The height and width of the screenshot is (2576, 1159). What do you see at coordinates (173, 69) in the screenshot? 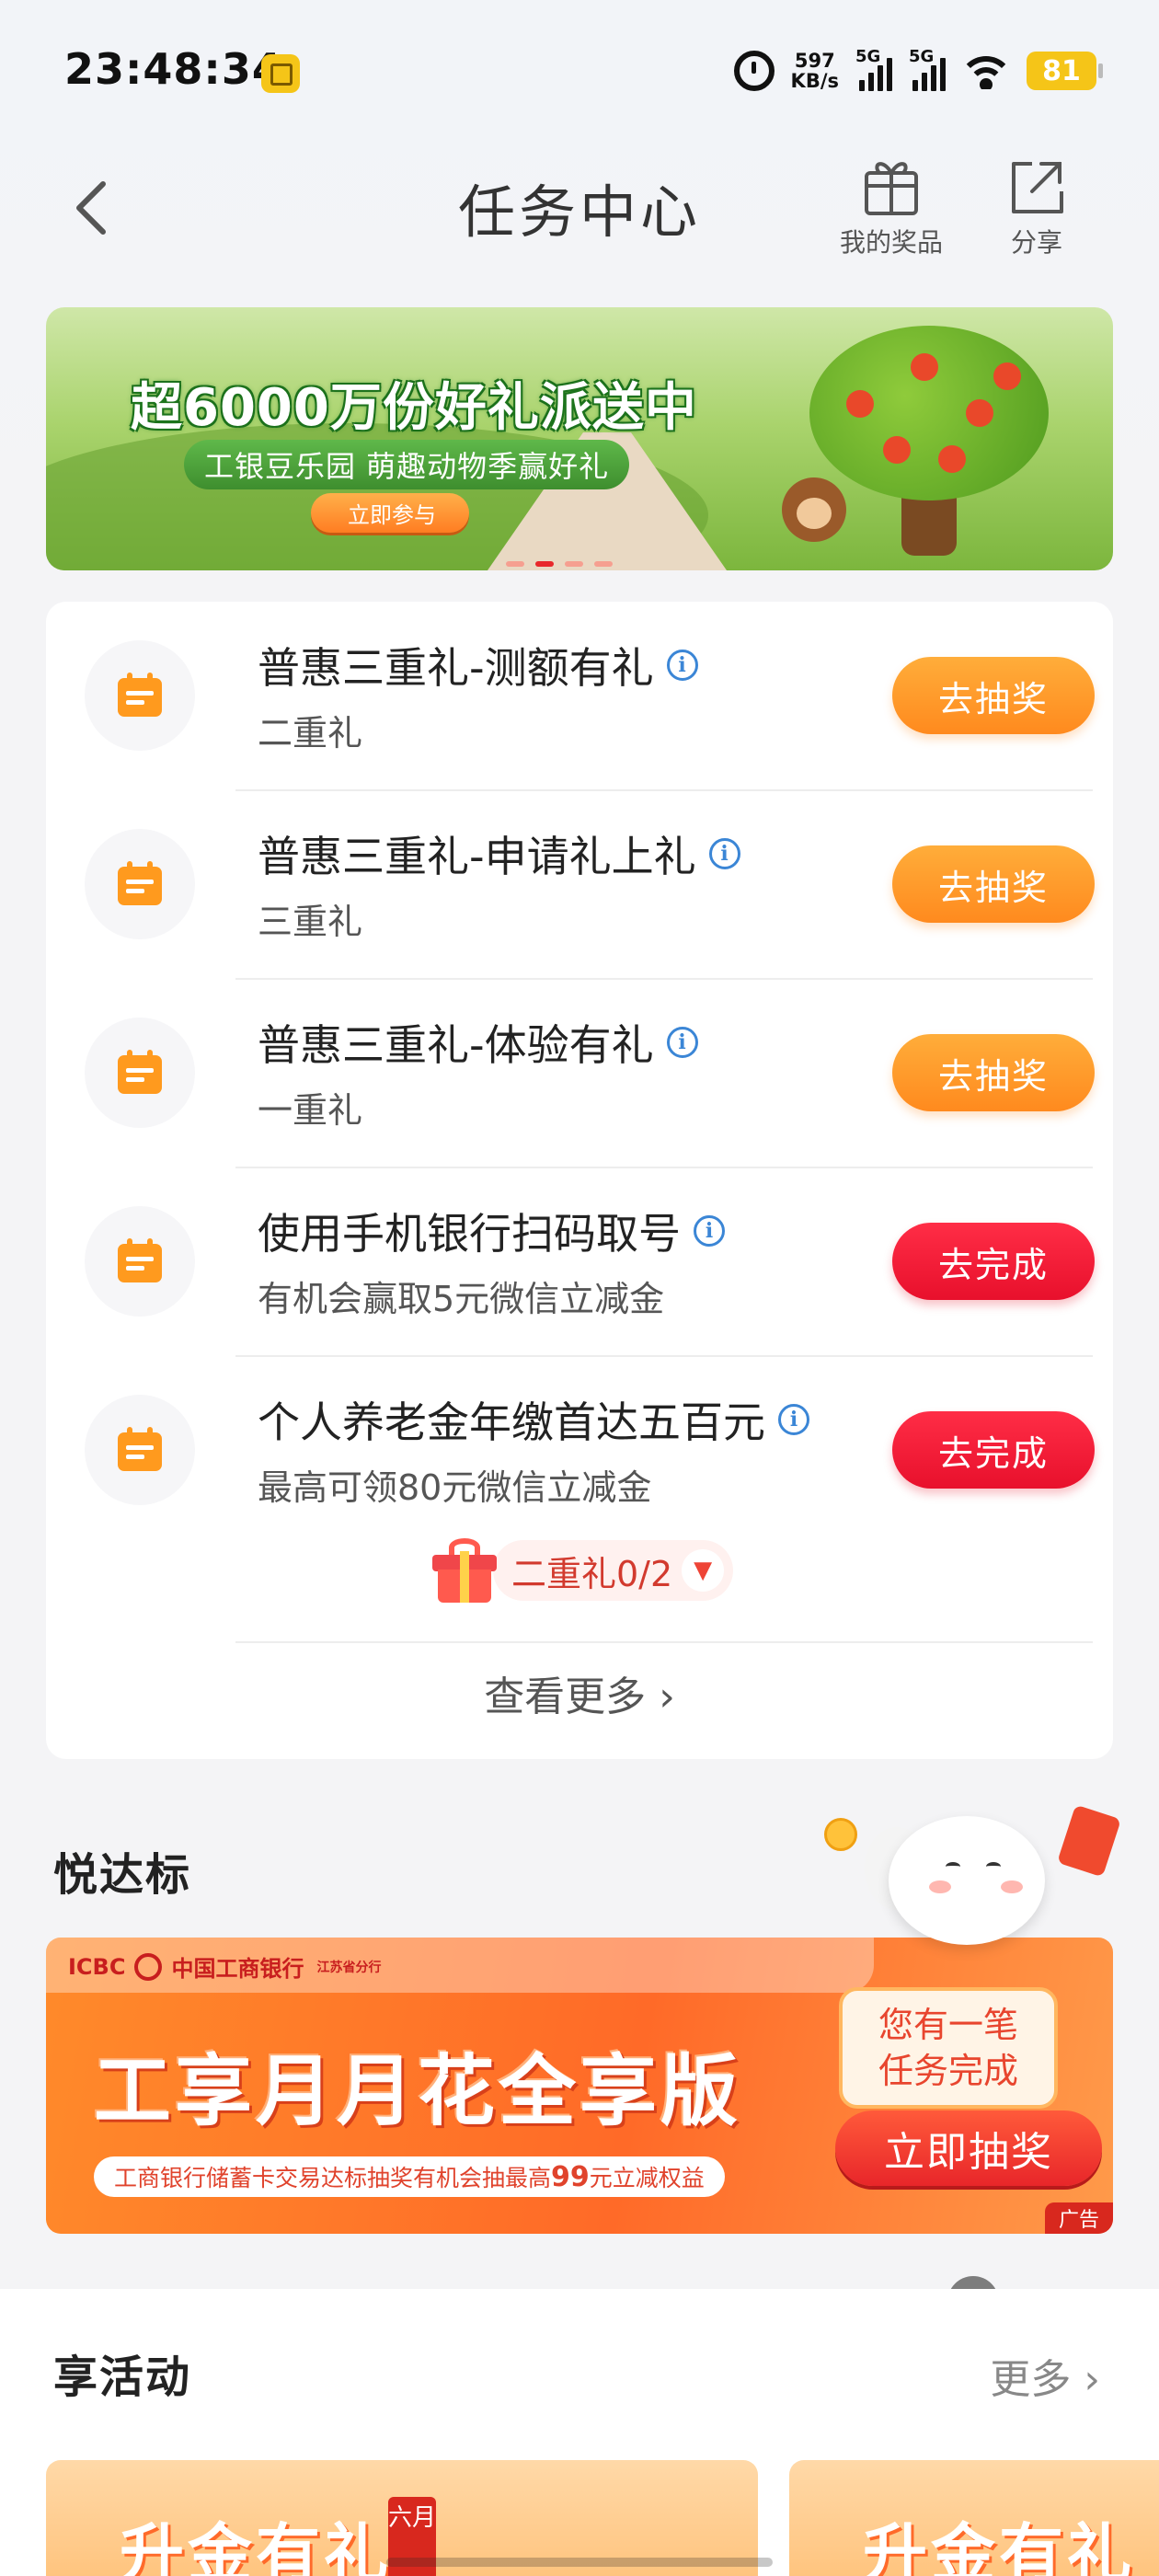
I see `status-time: 23:48:34` at bounding box center [173, 69].